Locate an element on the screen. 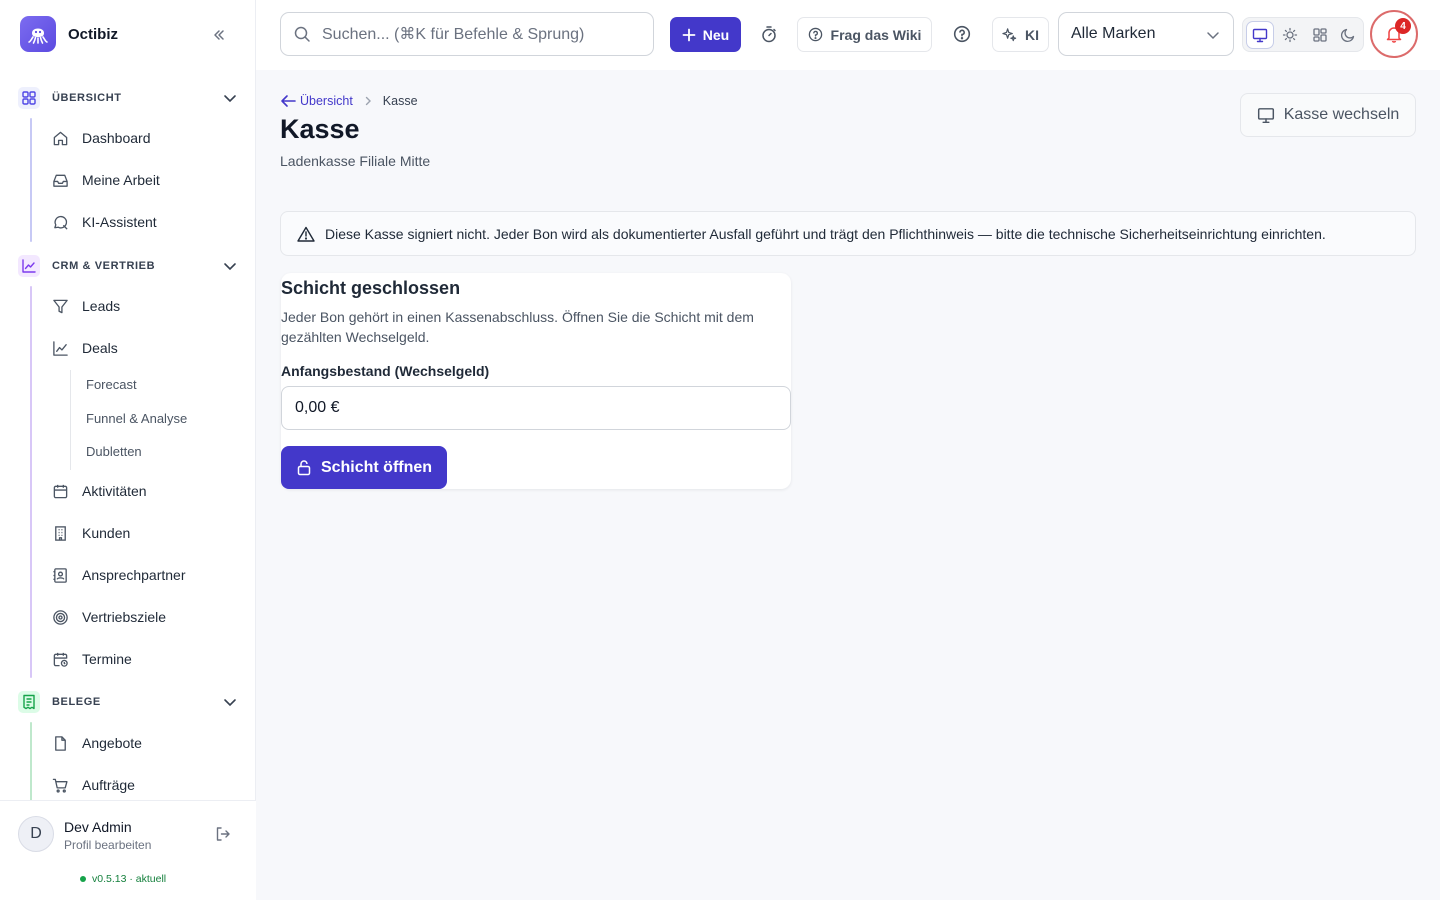 This screenshot has height=900, width=1440. breadcrumb-current: Kasse is located at coordinates (400, 101).